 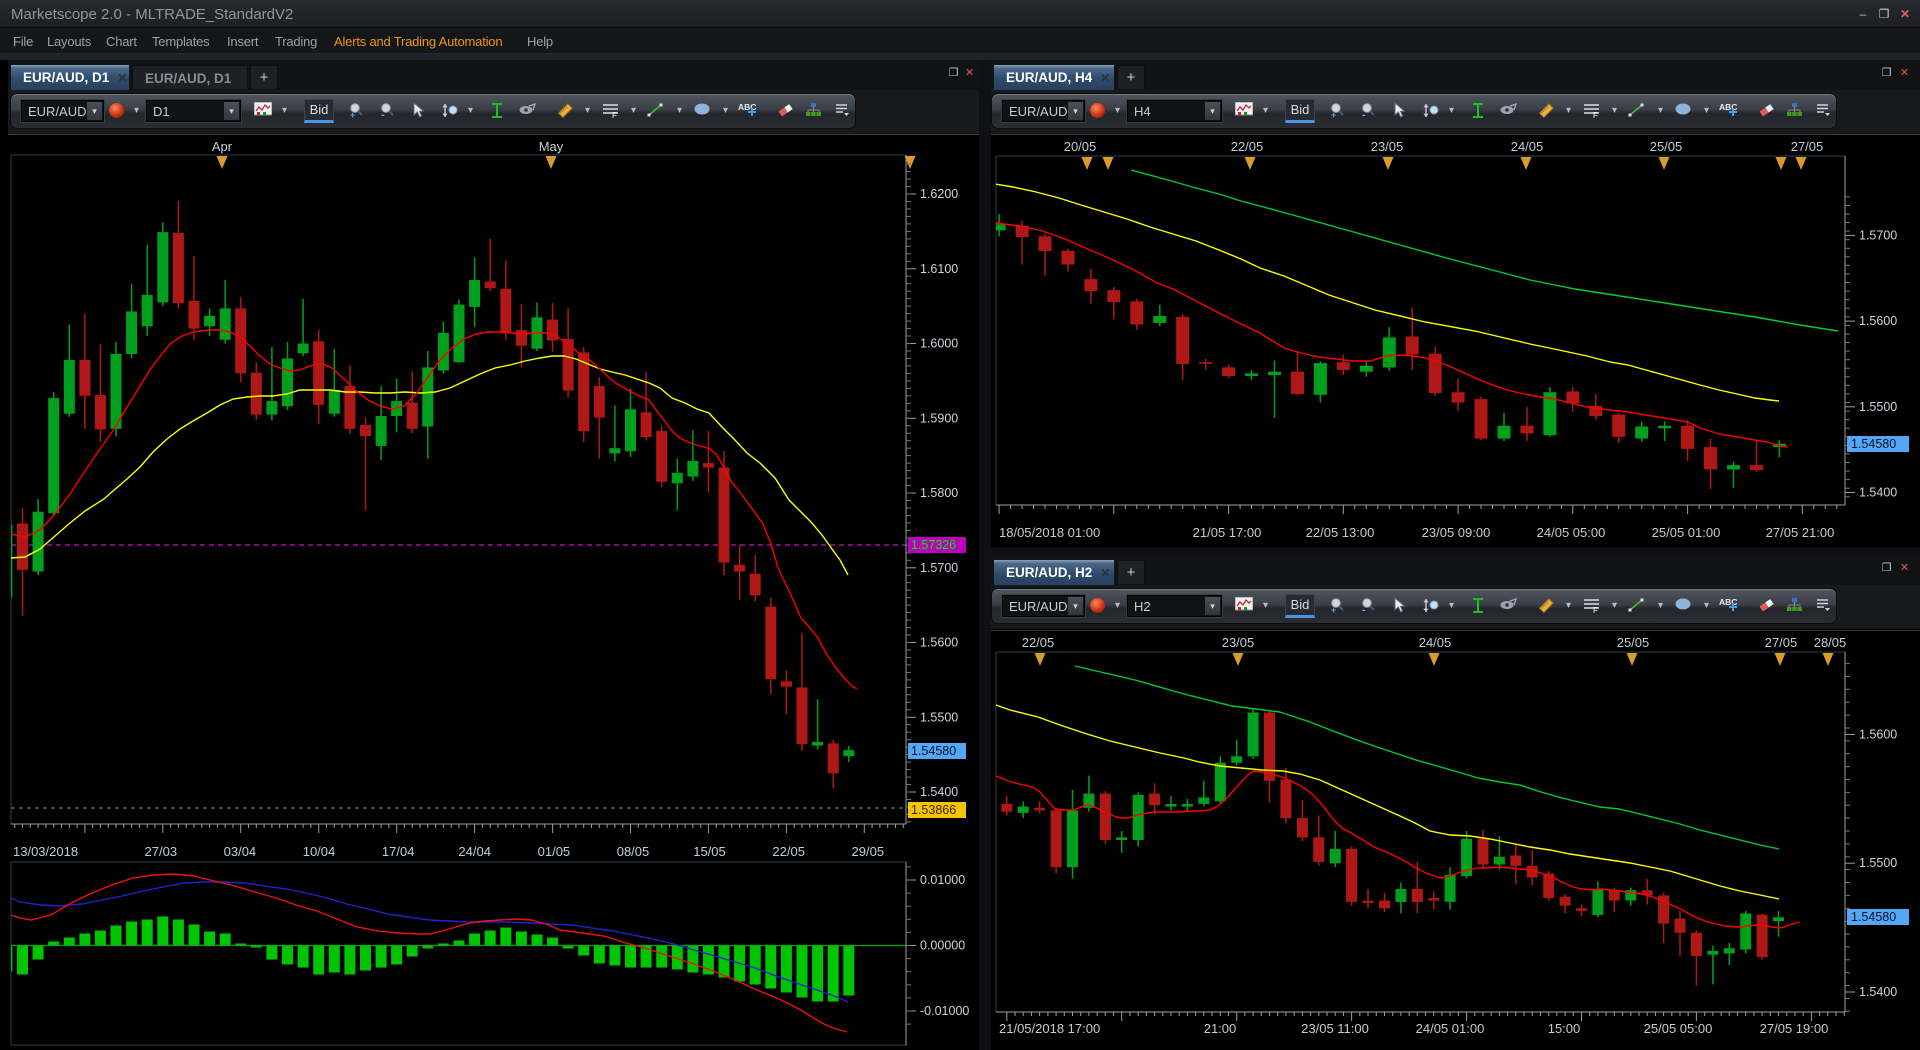 What do you see at coordinates (939, 418) in the screenshot?
I see `svg-text: 1.5900` at bounding box center [939, 418].